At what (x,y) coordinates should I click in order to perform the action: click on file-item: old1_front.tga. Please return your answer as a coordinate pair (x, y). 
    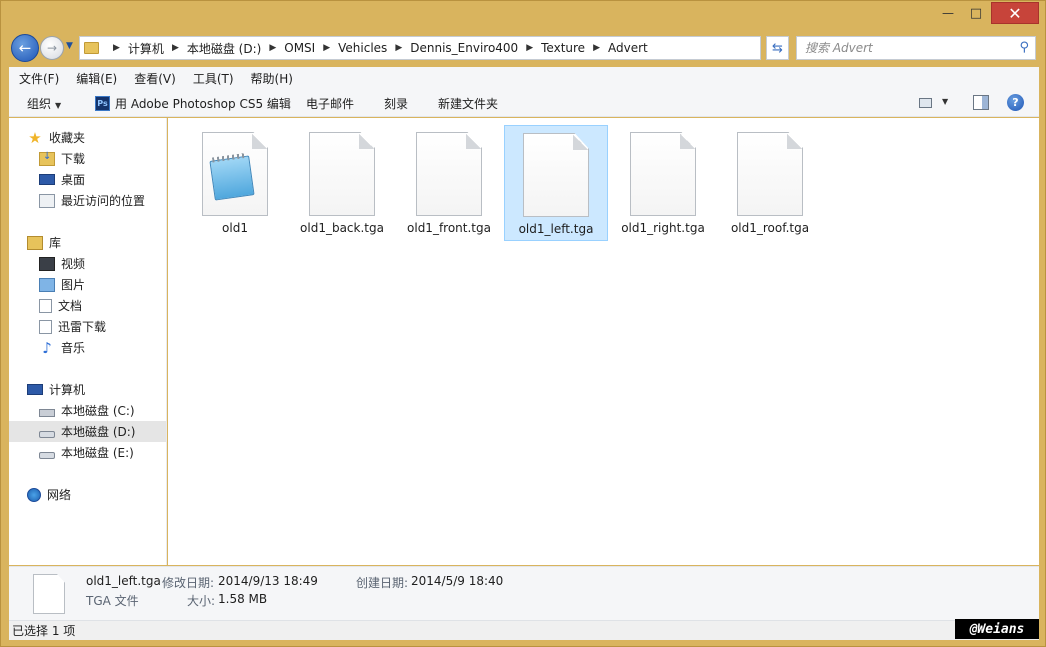
    Looking at the image, I should click on (449, 183).